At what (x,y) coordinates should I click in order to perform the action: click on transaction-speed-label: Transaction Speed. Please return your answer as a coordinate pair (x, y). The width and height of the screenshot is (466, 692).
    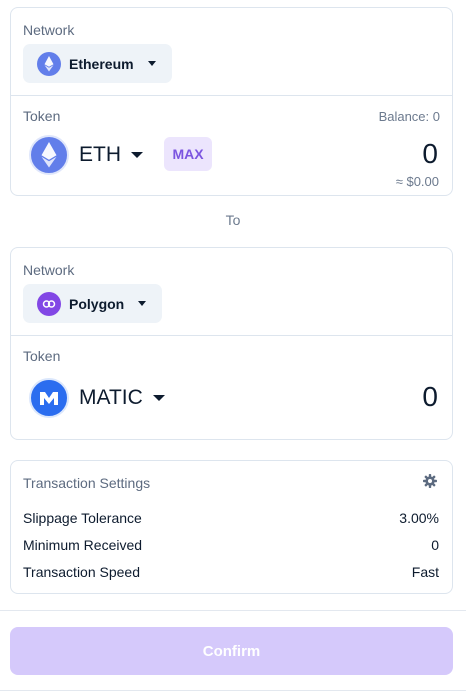
    Looking at the image, I should click on (81, 572).